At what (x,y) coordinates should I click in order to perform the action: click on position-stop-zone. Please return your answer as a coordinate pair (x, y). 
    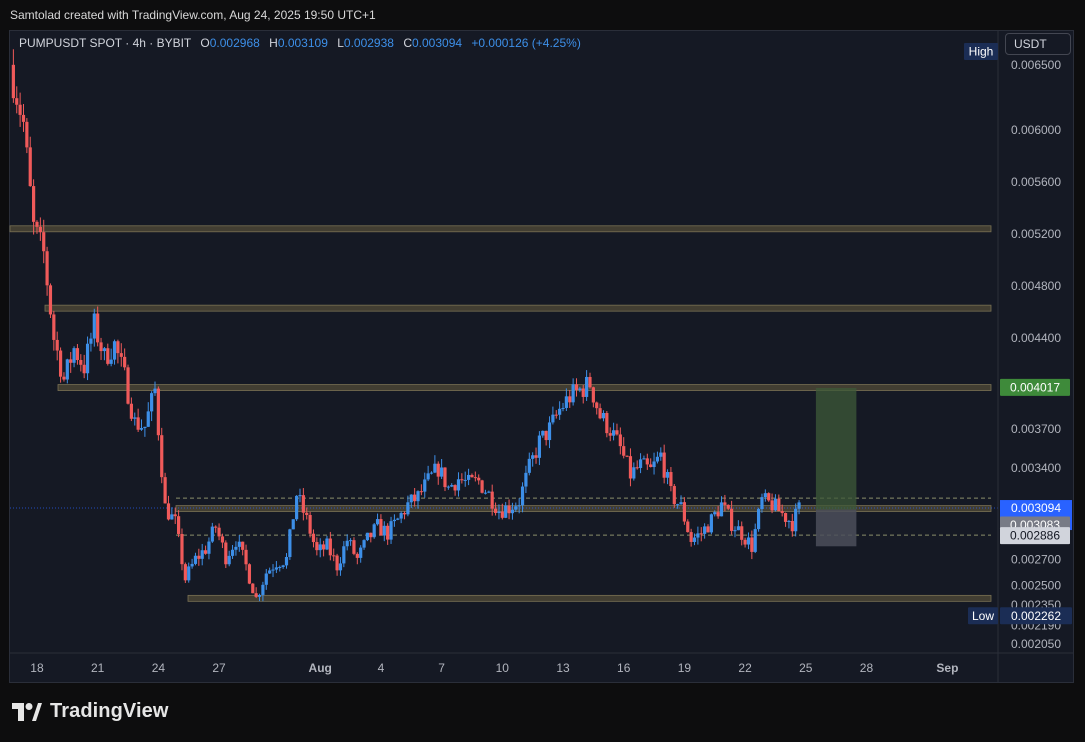
    Looking at the image, I should click on (836, 528).